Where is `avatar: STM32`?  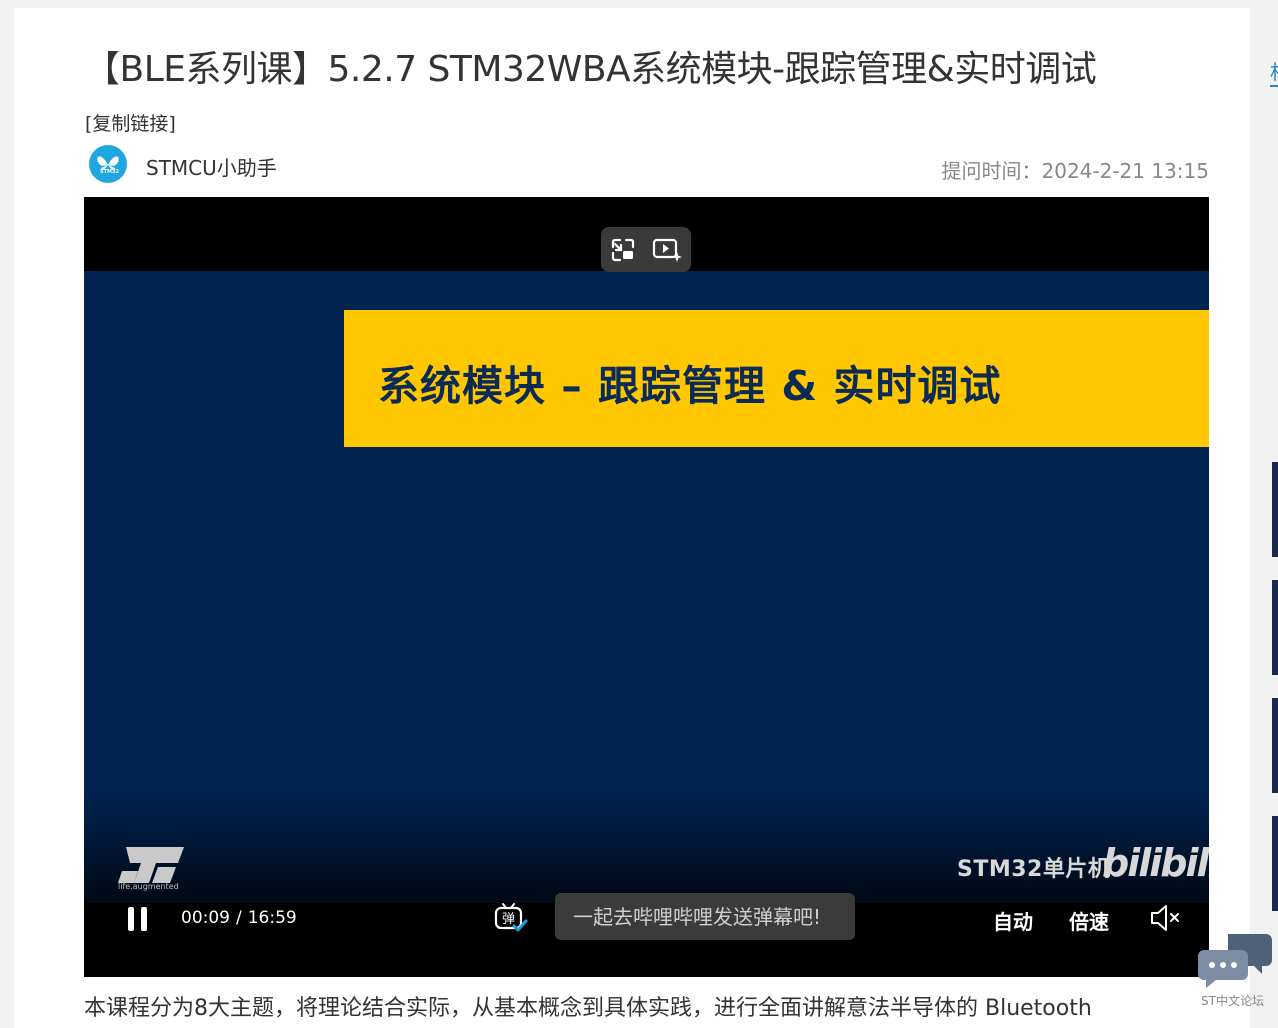 avatar: STM32 is located at coordinates (108, 164).